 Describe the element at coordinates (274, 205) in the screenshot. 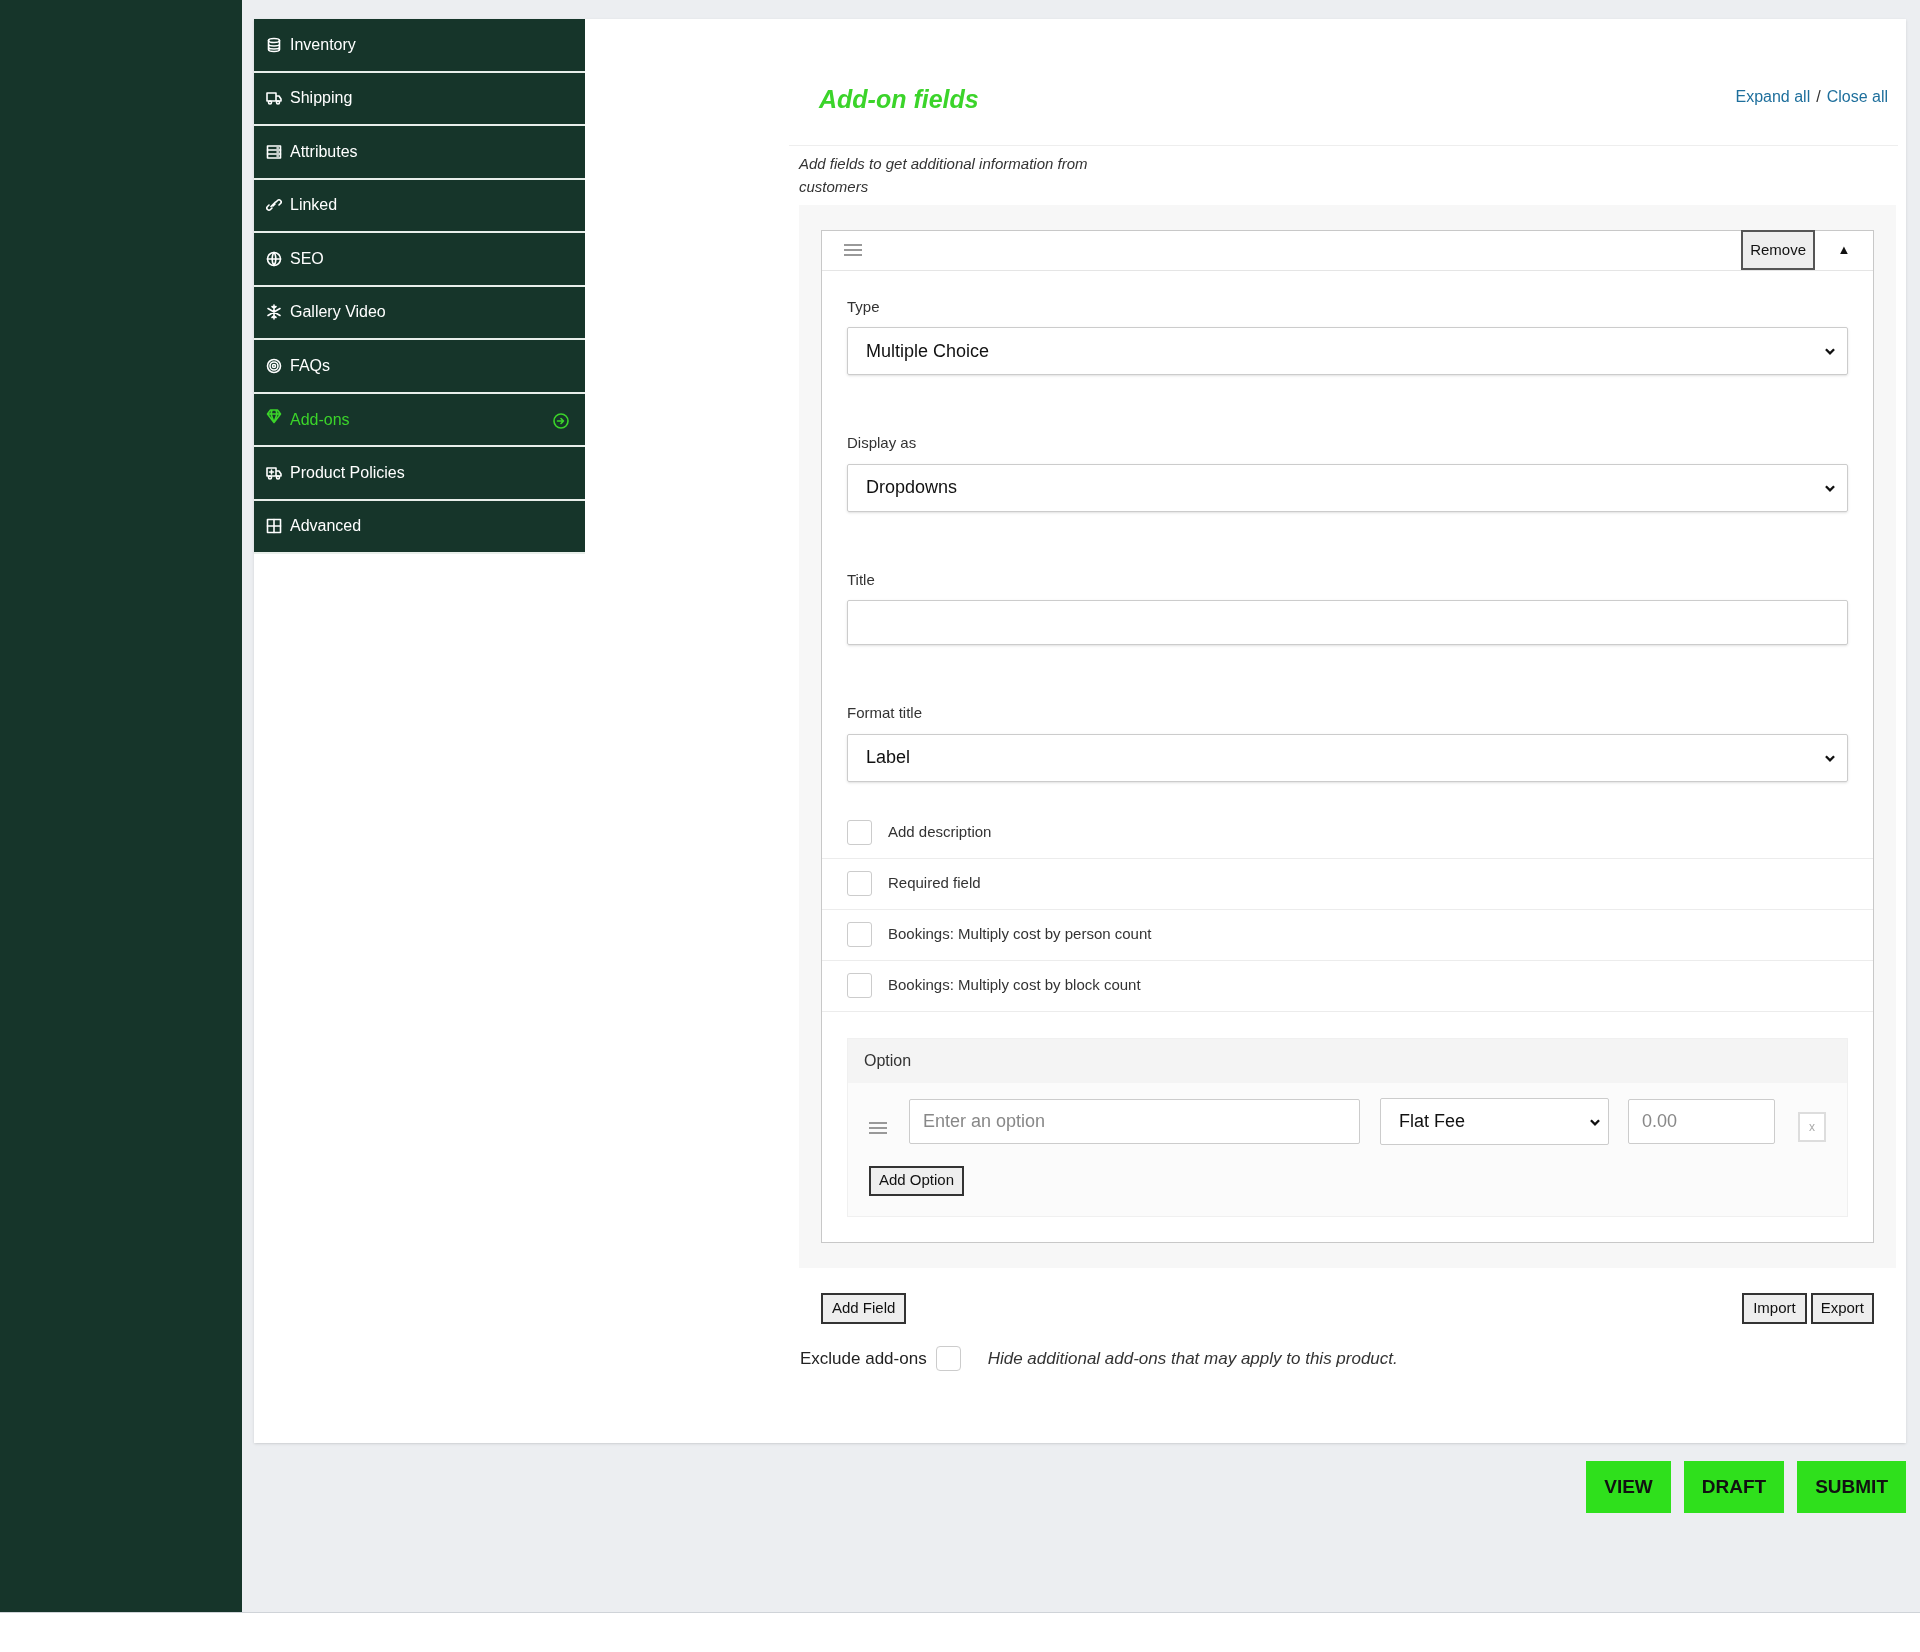

I see `link-icon` at that location.